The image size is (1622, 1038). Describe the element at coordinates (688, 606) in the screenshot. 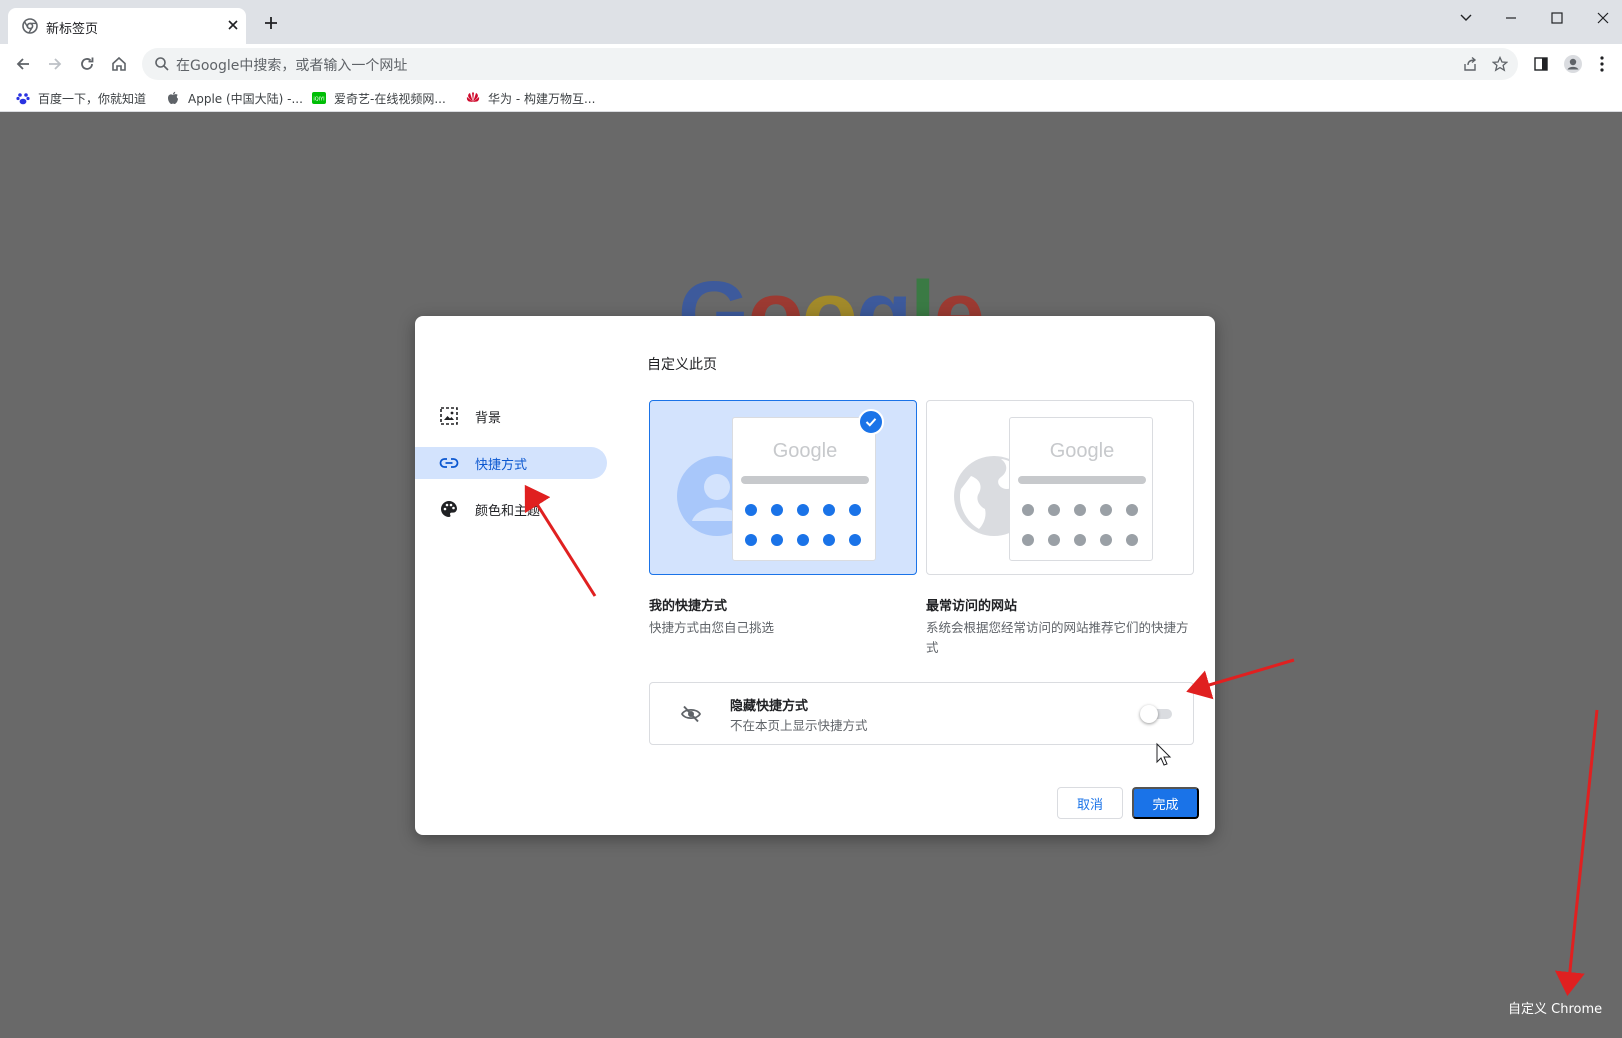

I see `option-title: 我的快捷方式` at that location.